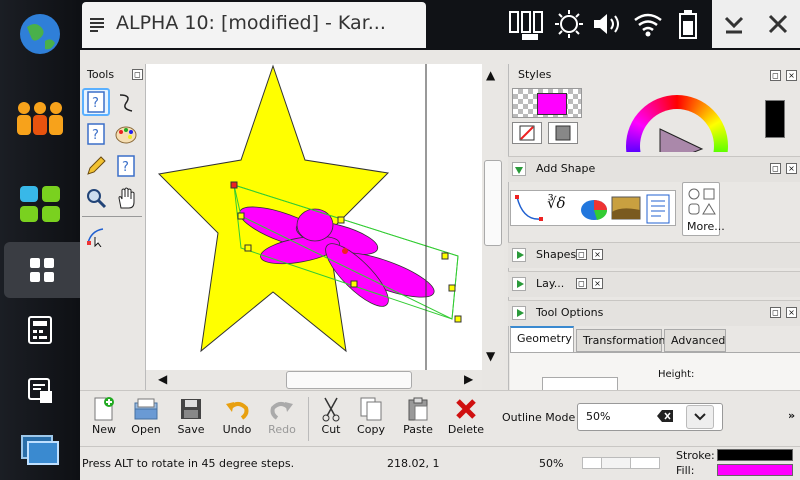 This screenshot has width=800, height=480. What do you see at coordinates (112, 216) in the screenshot?
I see `tools-divider` at bounding box center [112, 216].